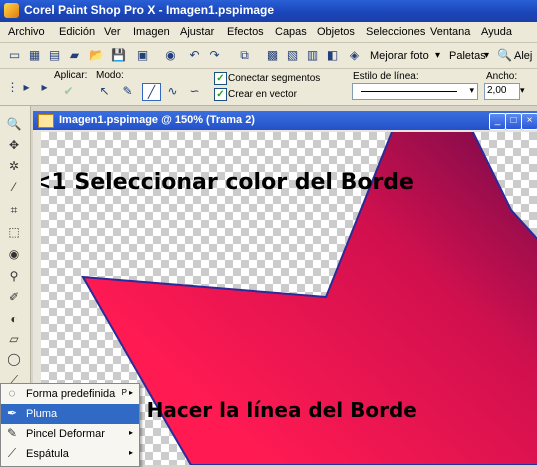 Image resolution: width=537 pixels, height=467 pixels. Describe the element at coordinates (220, 78) in the screenshot. I see `connect-segments-checkbox: ✓` at that location.